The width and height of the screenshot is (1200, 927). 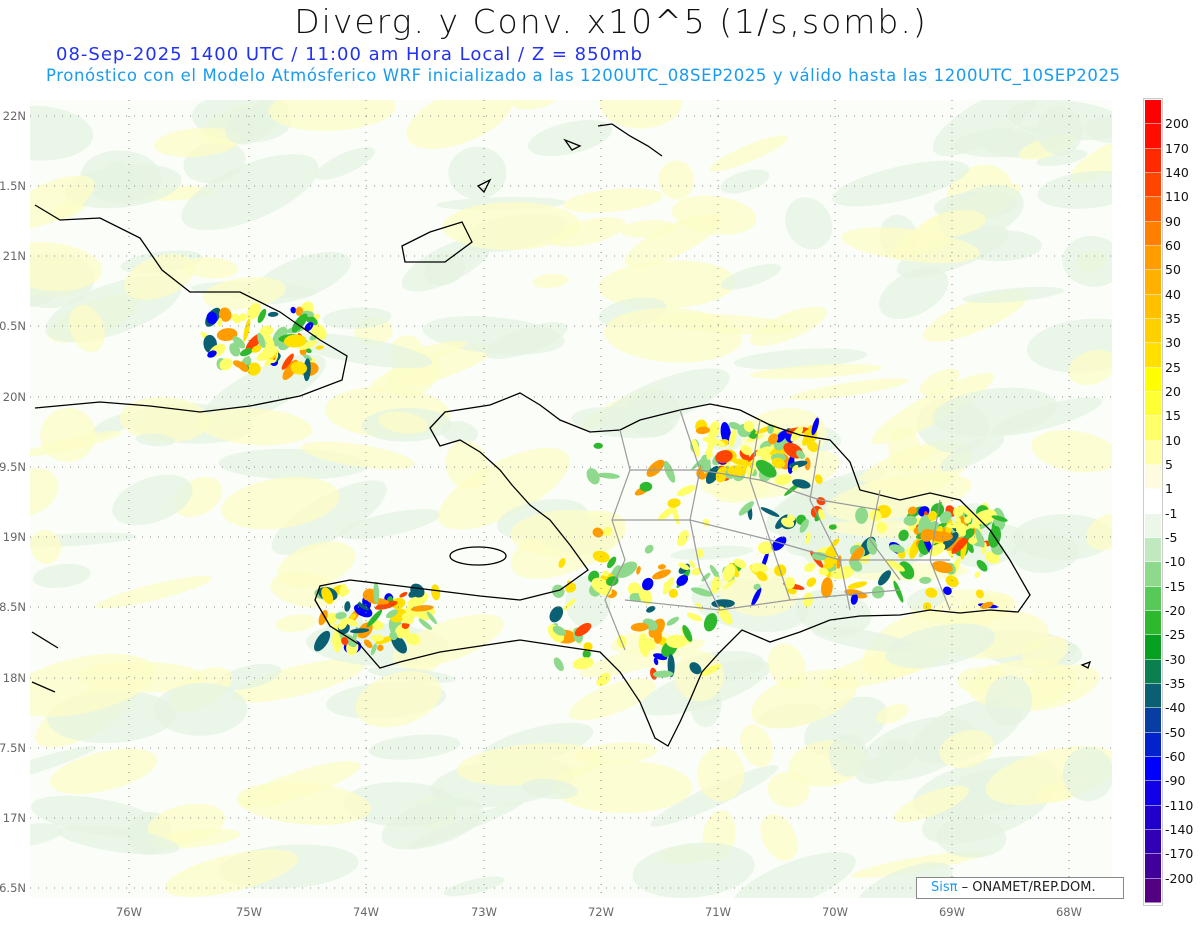 I want to click on lon-label: 76W, so click(x=129, y=912).